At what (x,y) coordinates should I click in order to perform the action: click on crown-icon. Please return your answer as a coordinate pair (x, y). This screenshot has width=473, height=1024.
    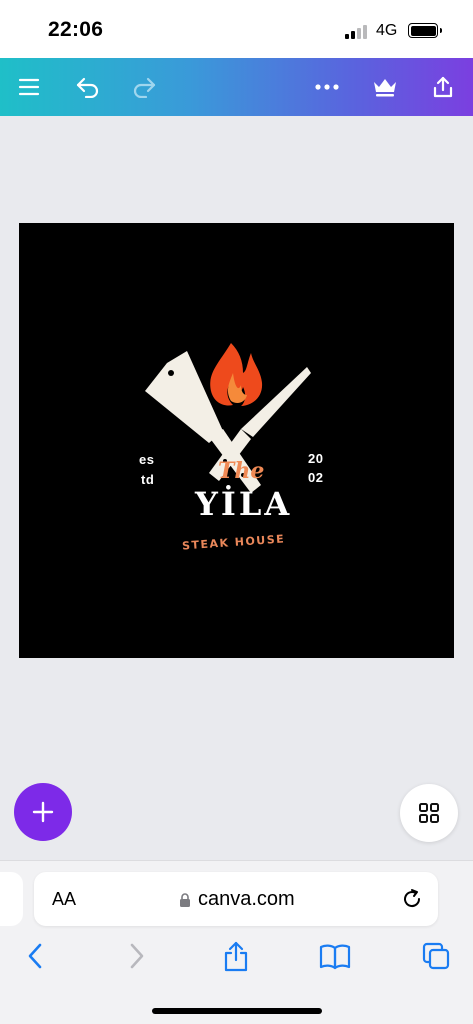
    Looking at the image, I should click on (385, 87).